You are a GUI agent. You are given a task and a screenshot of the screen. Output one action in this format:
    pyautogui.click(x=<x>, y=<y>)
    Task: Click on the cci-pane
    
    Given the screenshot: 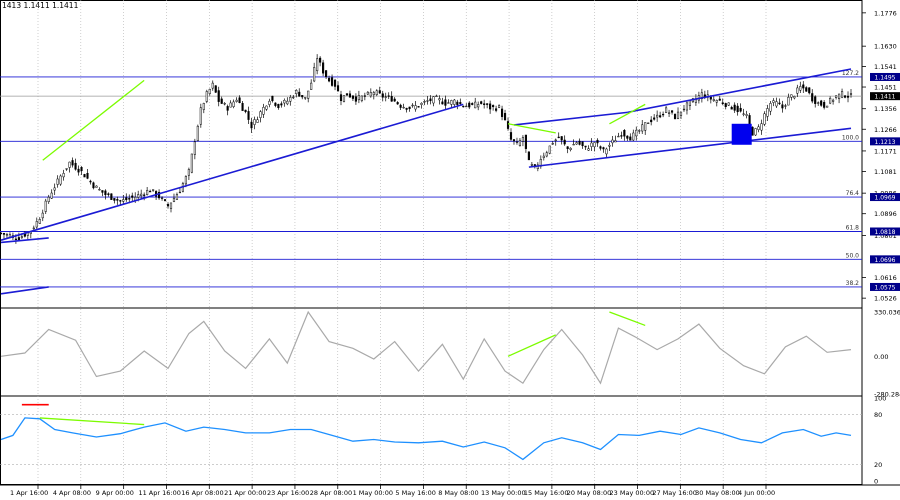 What is the action you would take?
    pyautogui.click(x=426, y=347)
    